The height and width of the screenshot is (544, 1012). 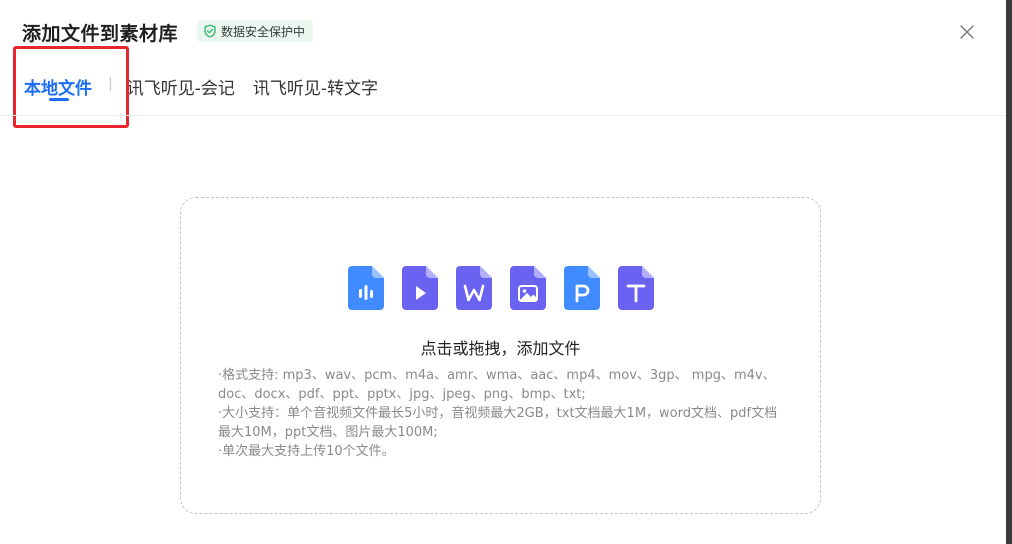 What do you see at coordinates (1009, 272) in the screenshot?
I see `window-edge` at bounding box center [1009, 272].